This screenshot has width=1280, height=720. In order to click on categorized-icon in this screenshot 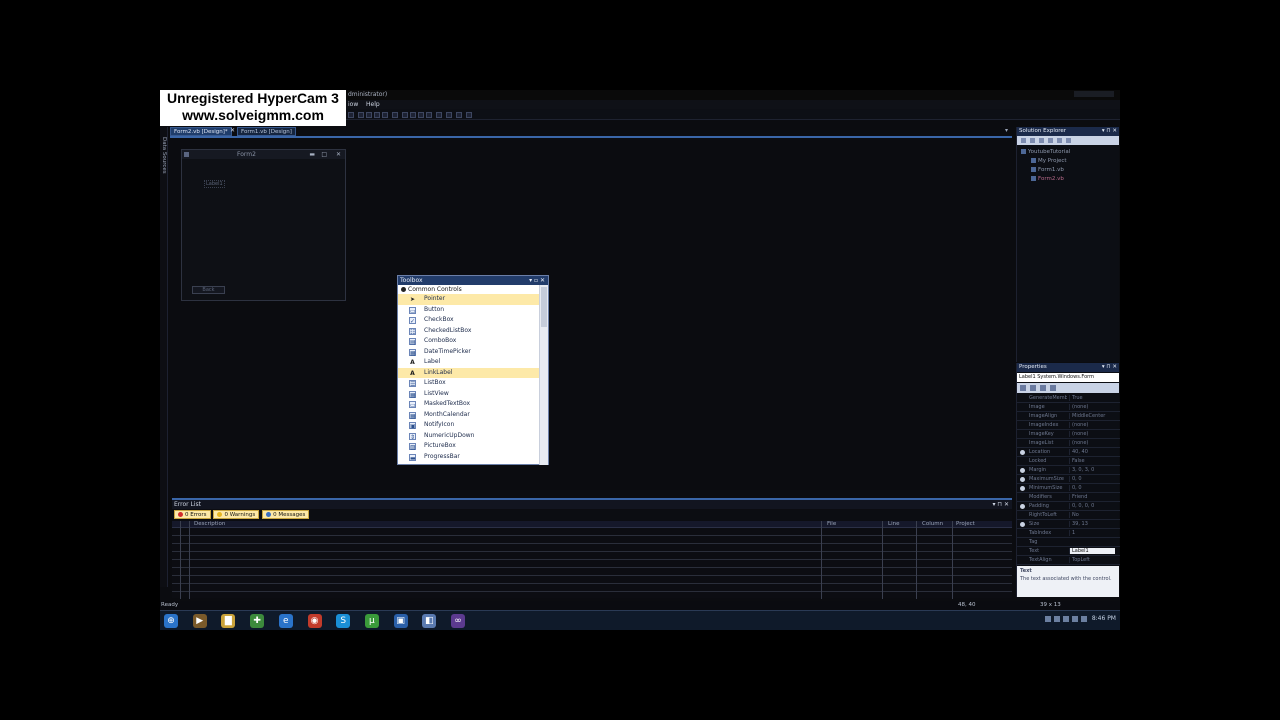, I will do `click(1023, 388)`.